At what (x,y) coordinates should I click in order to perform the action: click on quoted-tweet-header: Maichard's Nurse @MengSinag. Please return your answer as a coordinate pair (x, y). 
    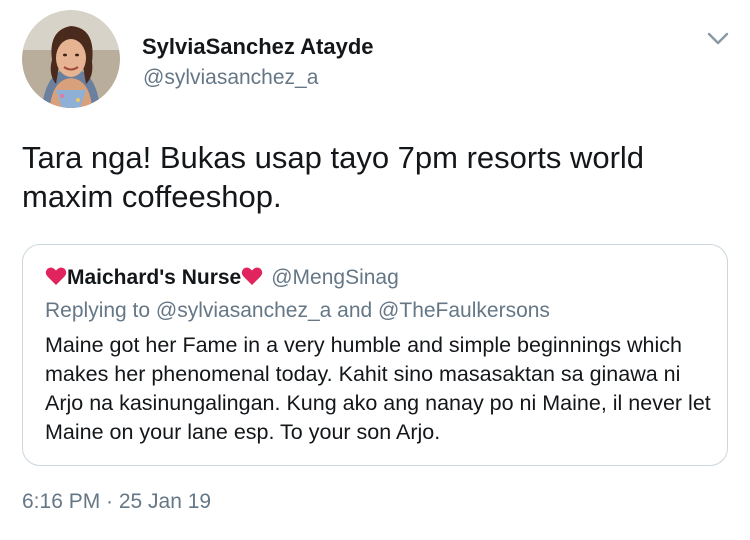
    Looking at the image, I should click on (222, 278).